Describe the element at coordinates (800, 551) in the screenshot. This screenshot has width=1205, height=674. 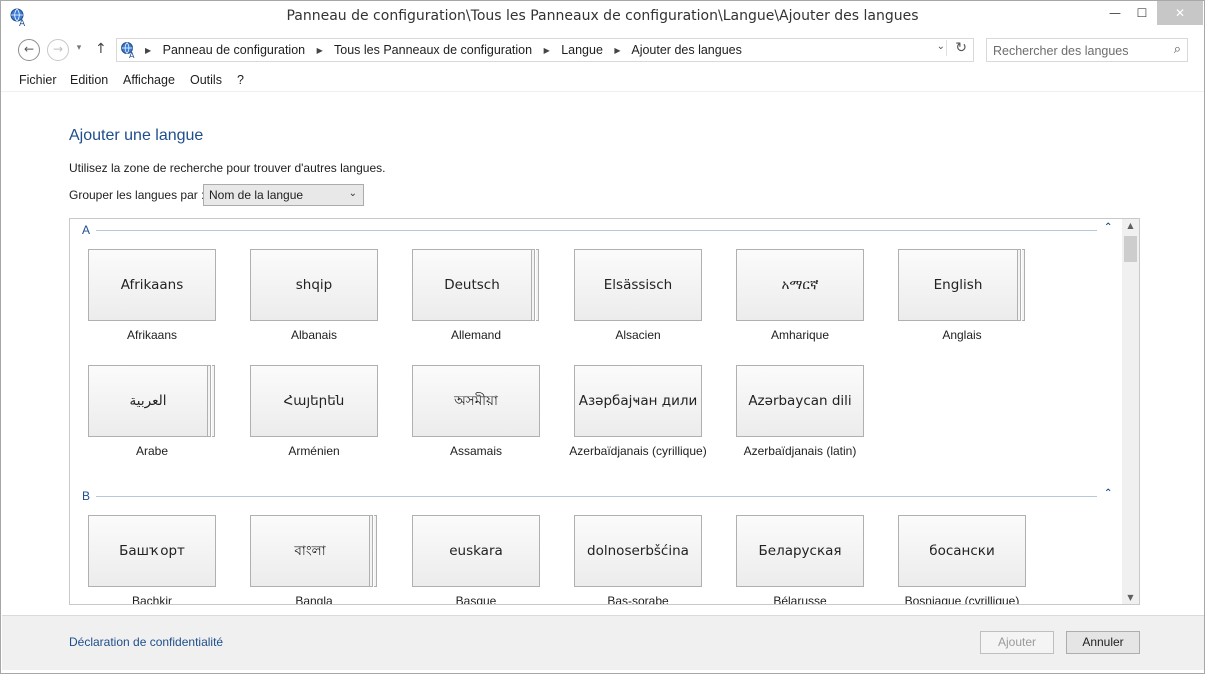
I see `language-native-name: Беларуская` at that location.